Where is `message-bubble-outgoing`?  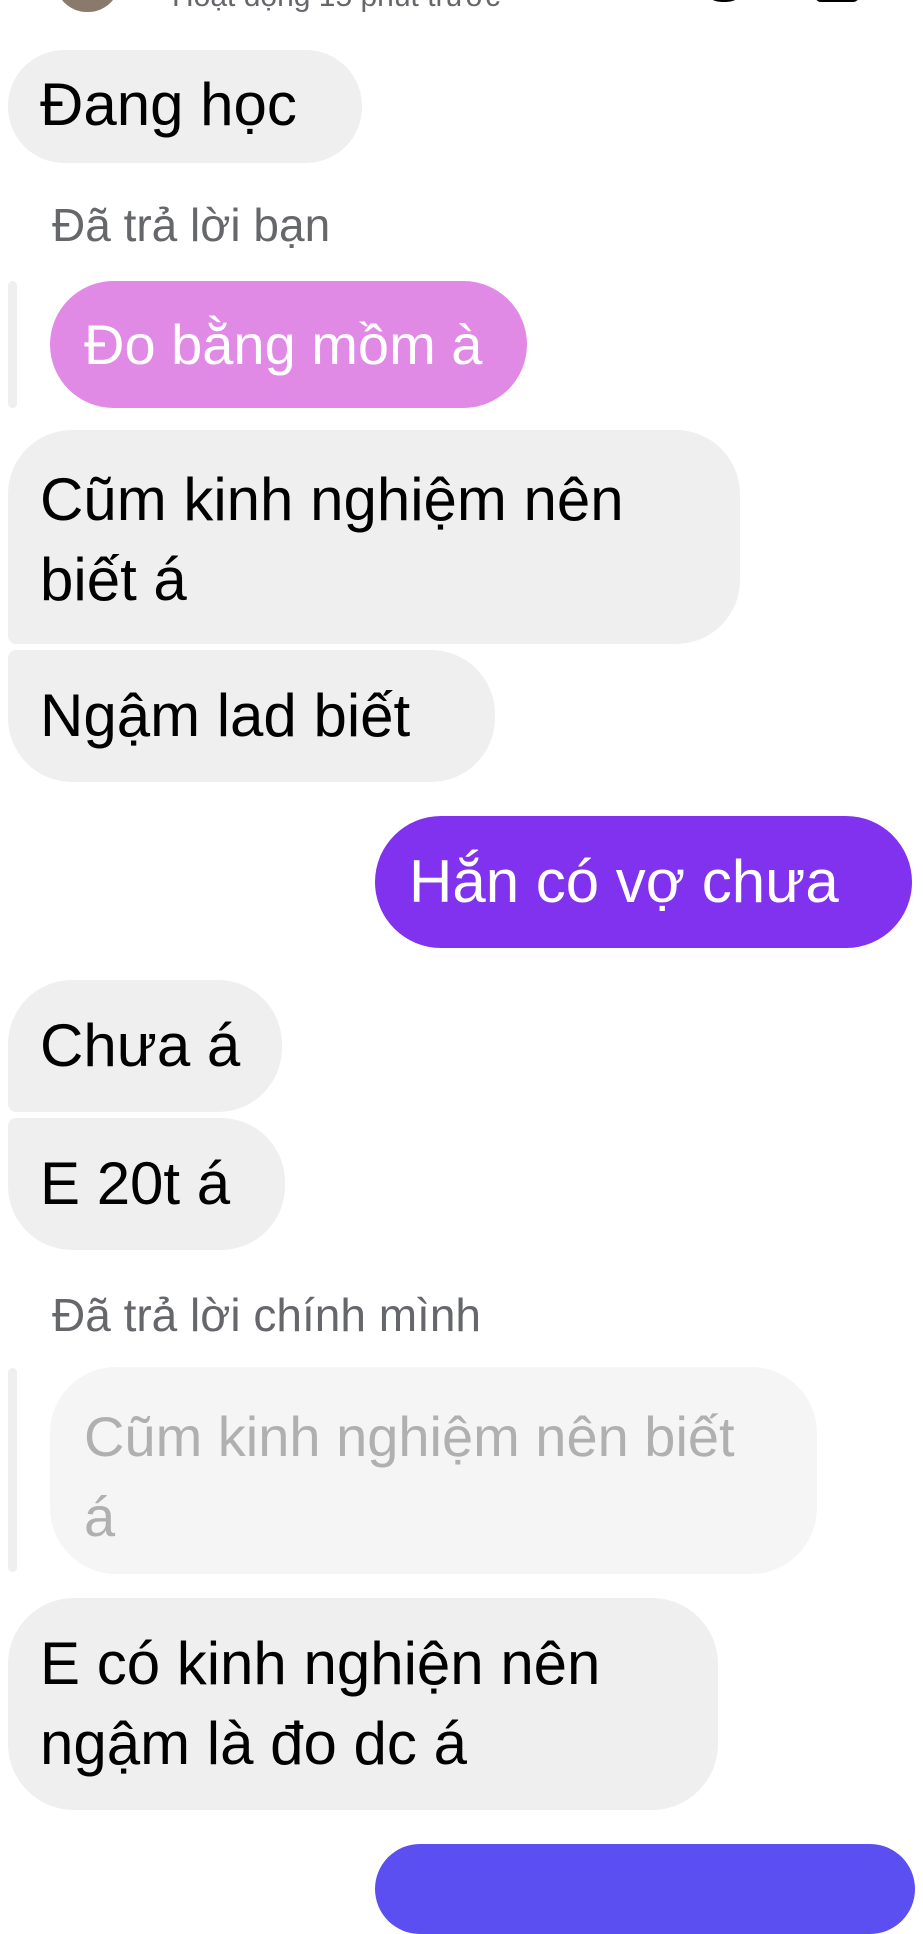 message-bubble-outgoing is located at coordinates (645, 1889).